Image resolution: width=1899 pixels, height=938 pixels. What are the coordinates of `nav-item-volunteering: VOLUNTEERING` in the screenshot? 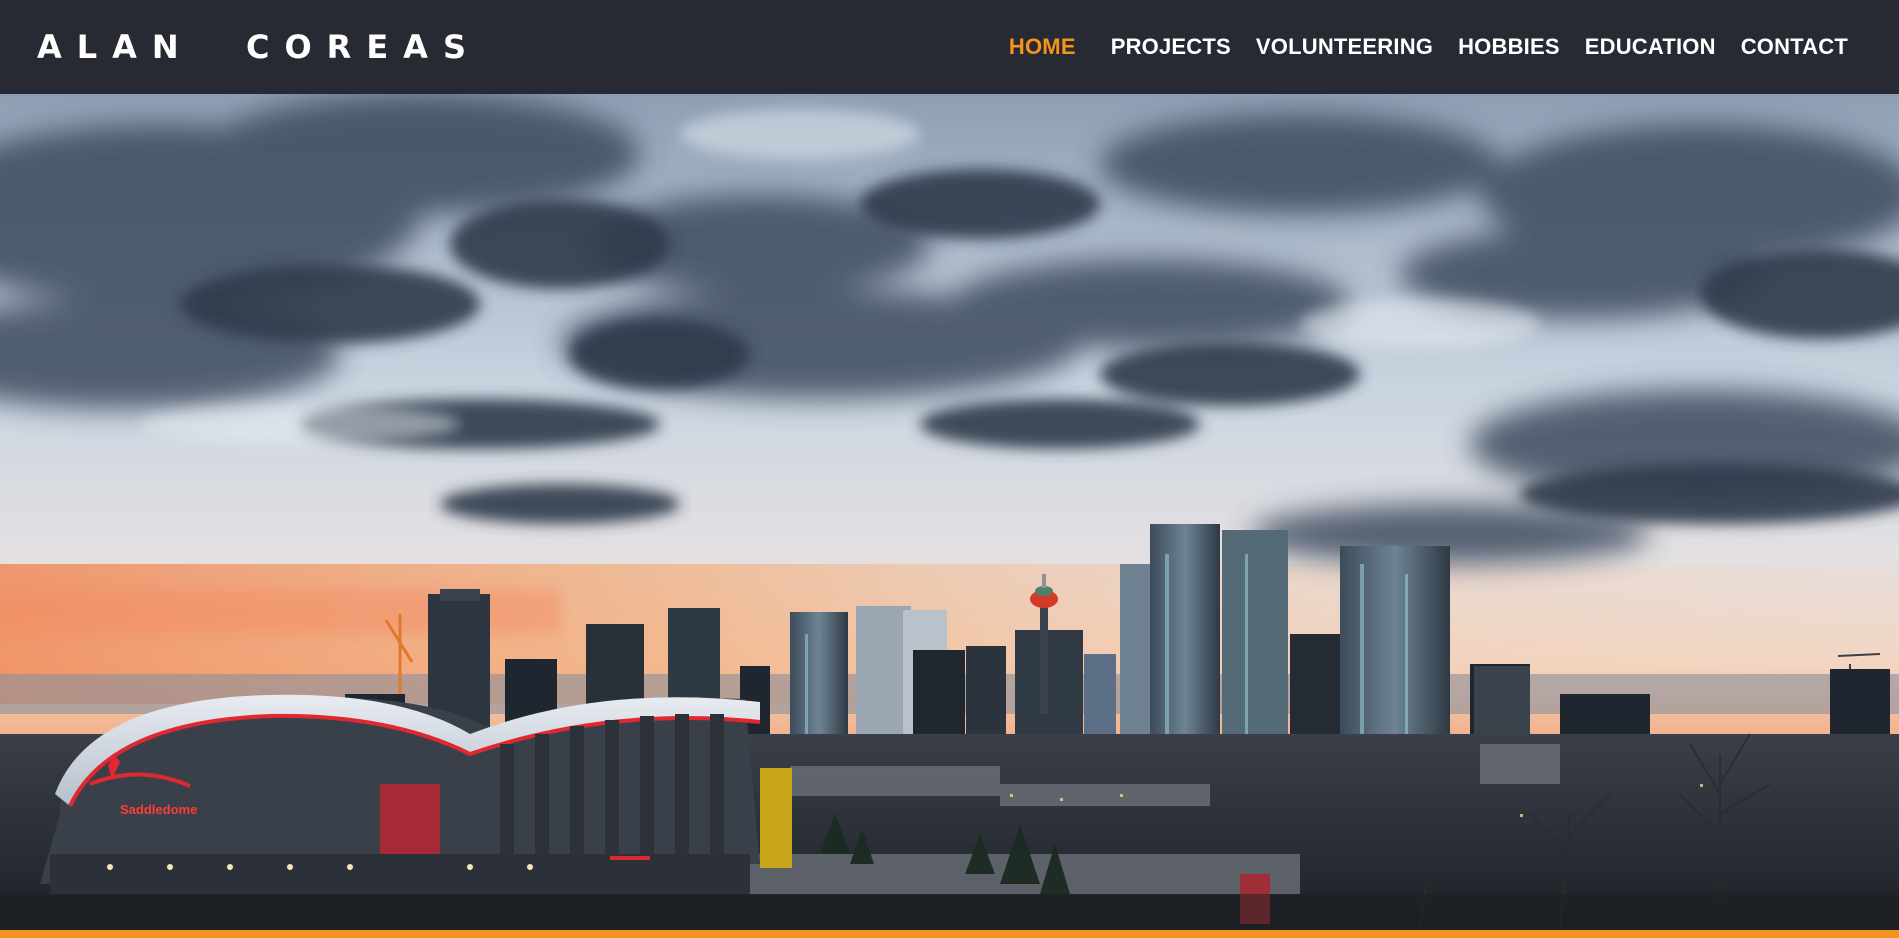 It's located at (1344, 47).